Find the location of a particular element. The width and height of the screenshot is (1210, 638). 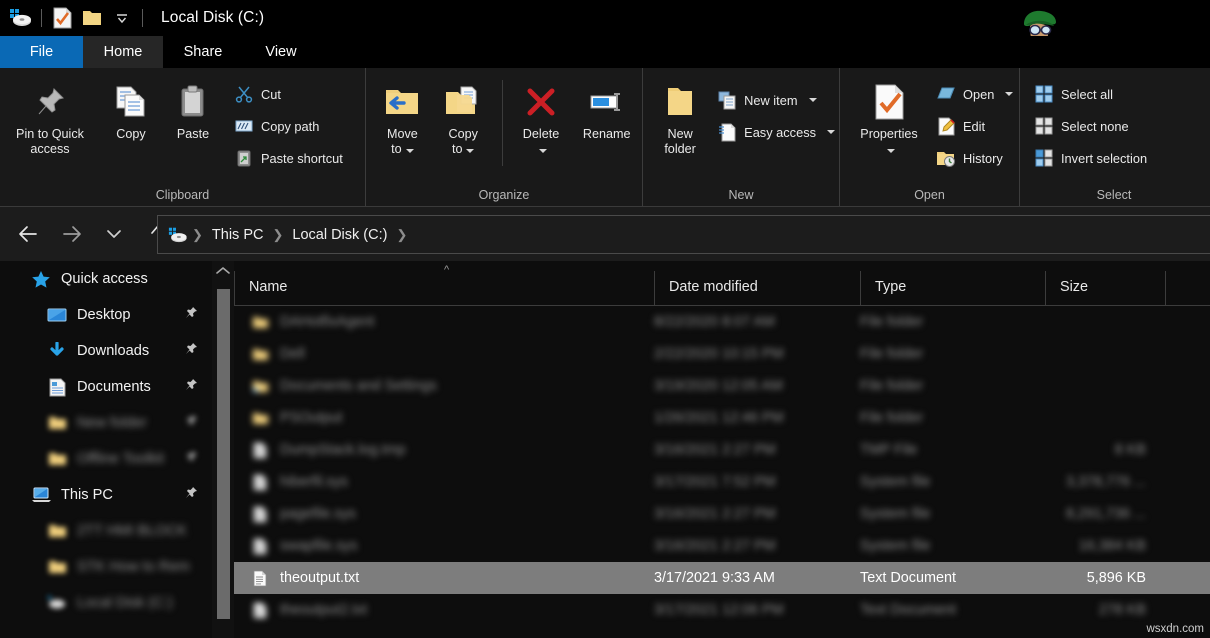

cell-type: System file is located at coordinates (895, 482).